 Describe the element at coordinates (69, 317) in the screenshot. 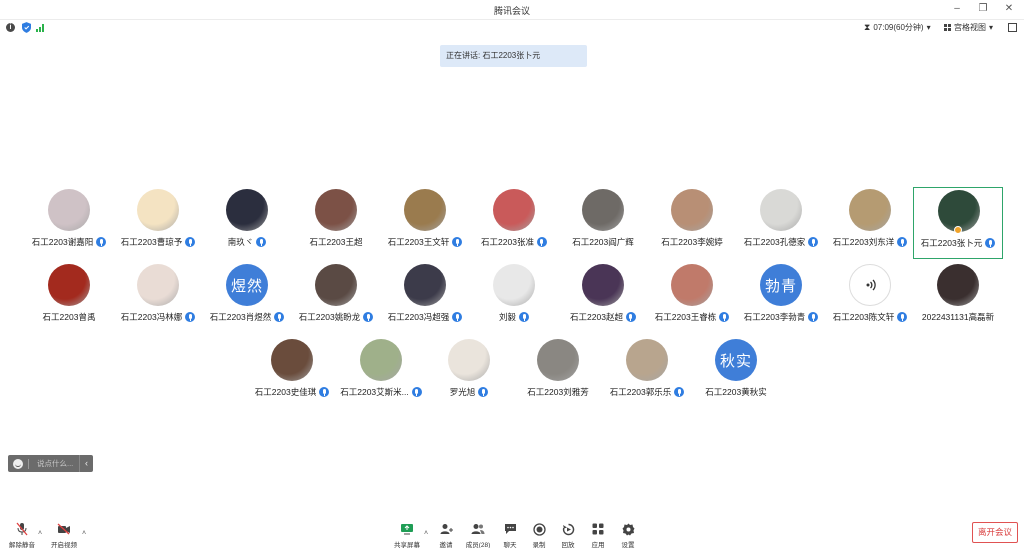

I see `participant-name: 石工2203曾禹` at that location.